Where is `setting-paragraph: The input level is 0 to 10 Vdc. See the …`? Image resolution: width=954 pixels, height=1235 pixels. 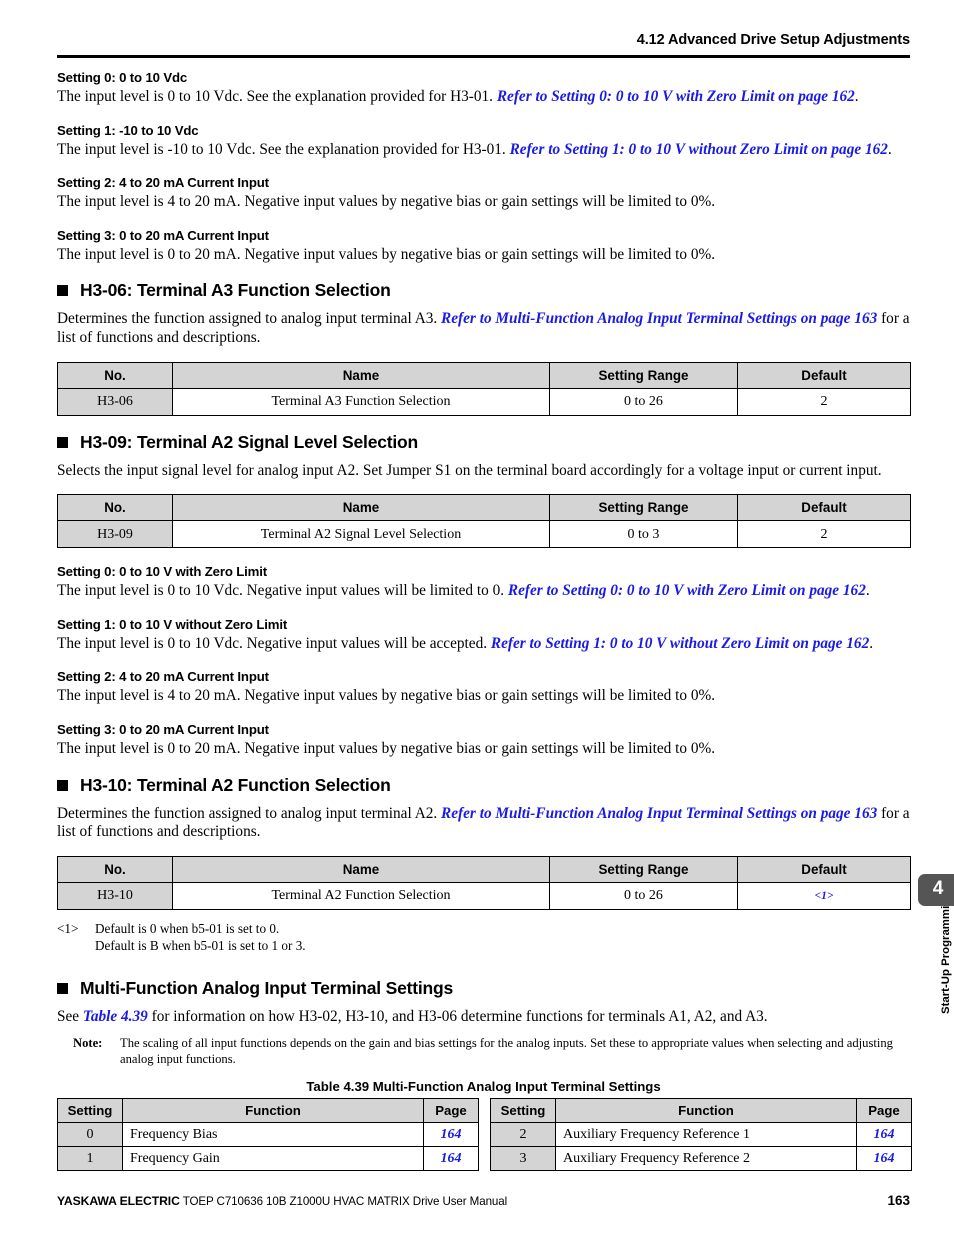 setting-paragraph: The input level is 0 to 10 Vdc. See the … is located at coordinates (483, 97).